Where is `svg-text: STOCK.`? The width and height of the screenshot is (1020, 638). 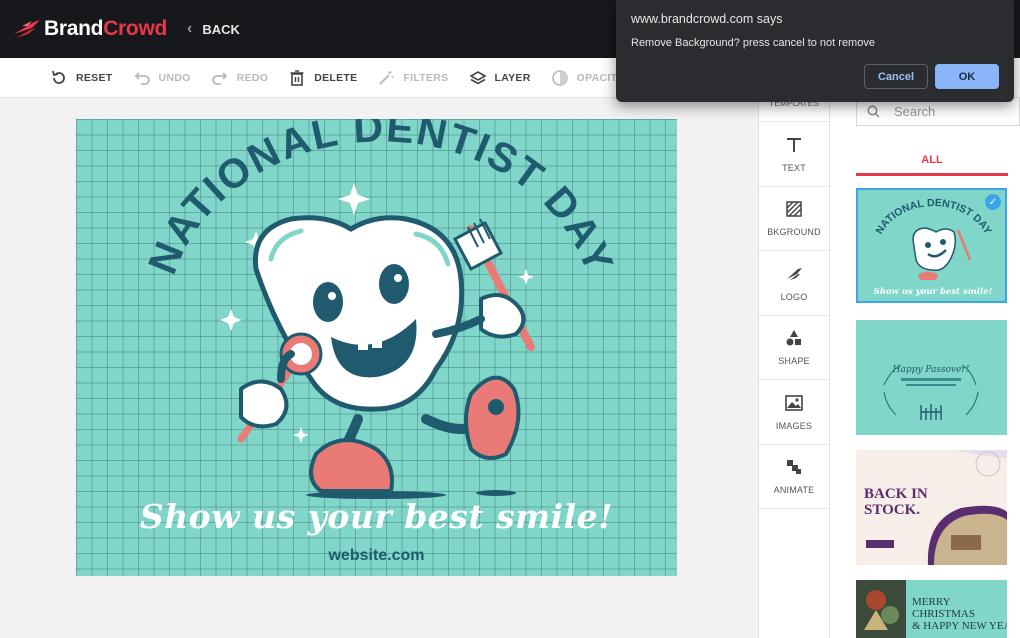 svg-text: STOCK. is located at coordinates (892, 510).